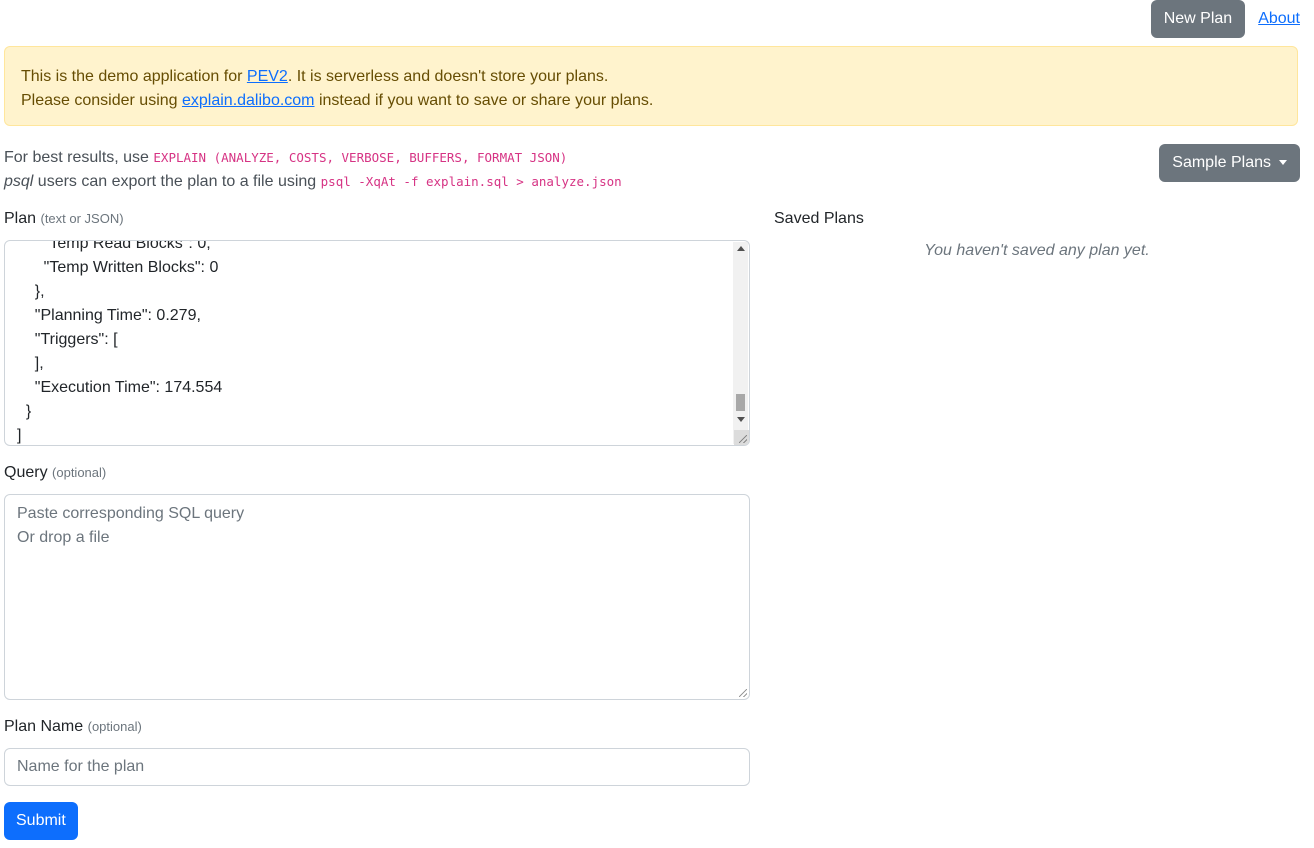 This screenshot has height=848, width=1314. What do you see at coordinates (1198, 19) in the screenshot?
I see `new-plan-button: New Plan` at bounding box center [1198, 19].